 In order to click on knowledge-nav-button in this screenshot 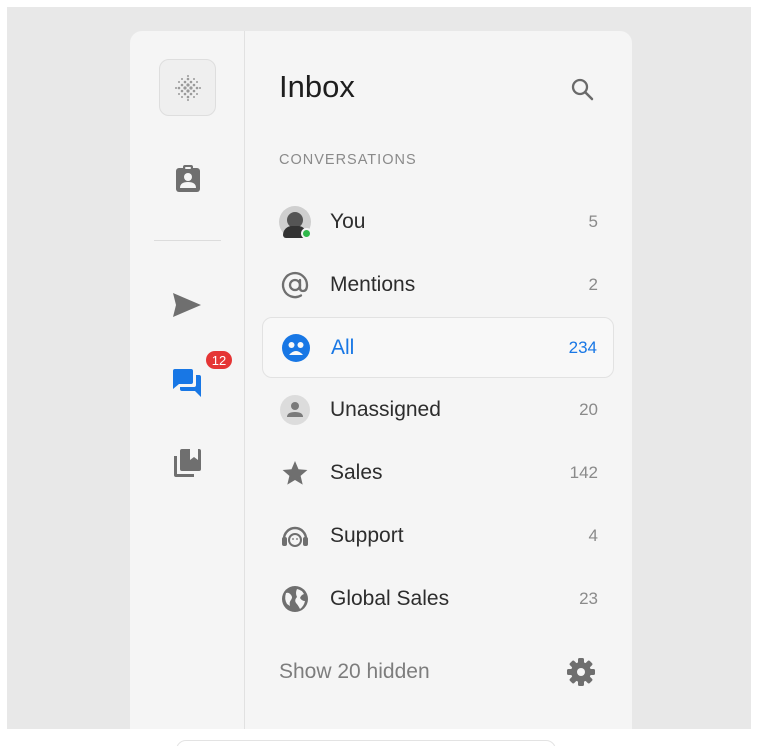, I will do `click(187, 463)`.